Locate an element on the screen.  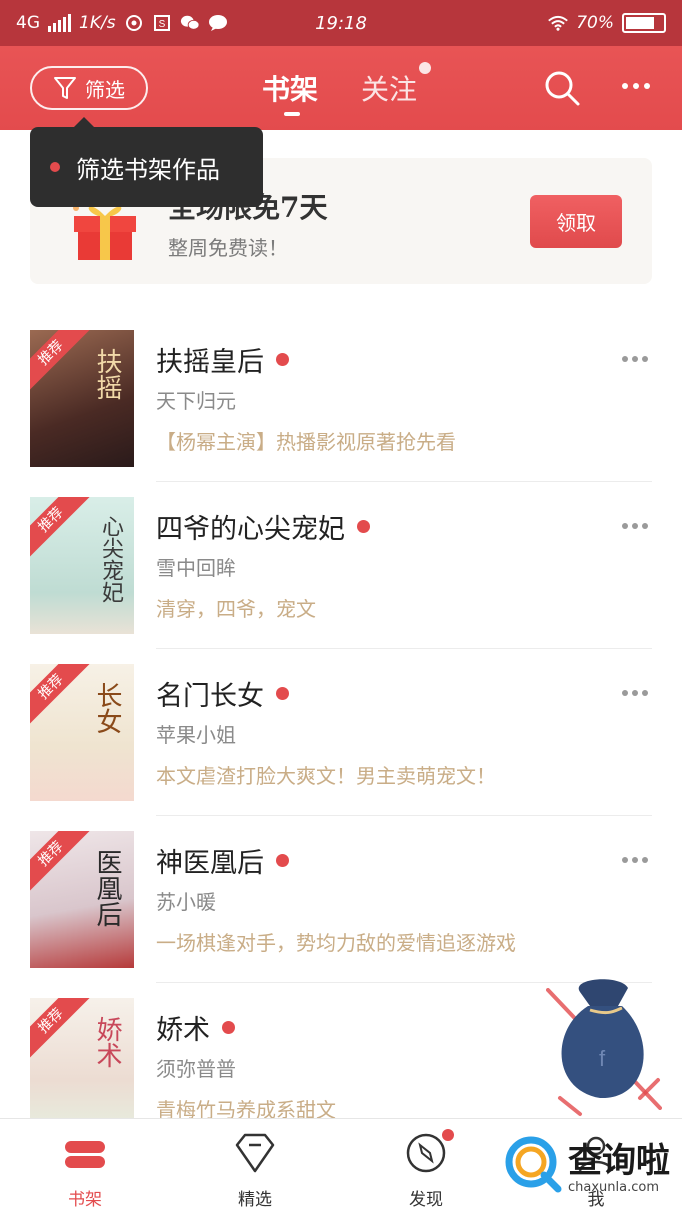
book-title: 娇术 is located at coordinates (195, 1027).